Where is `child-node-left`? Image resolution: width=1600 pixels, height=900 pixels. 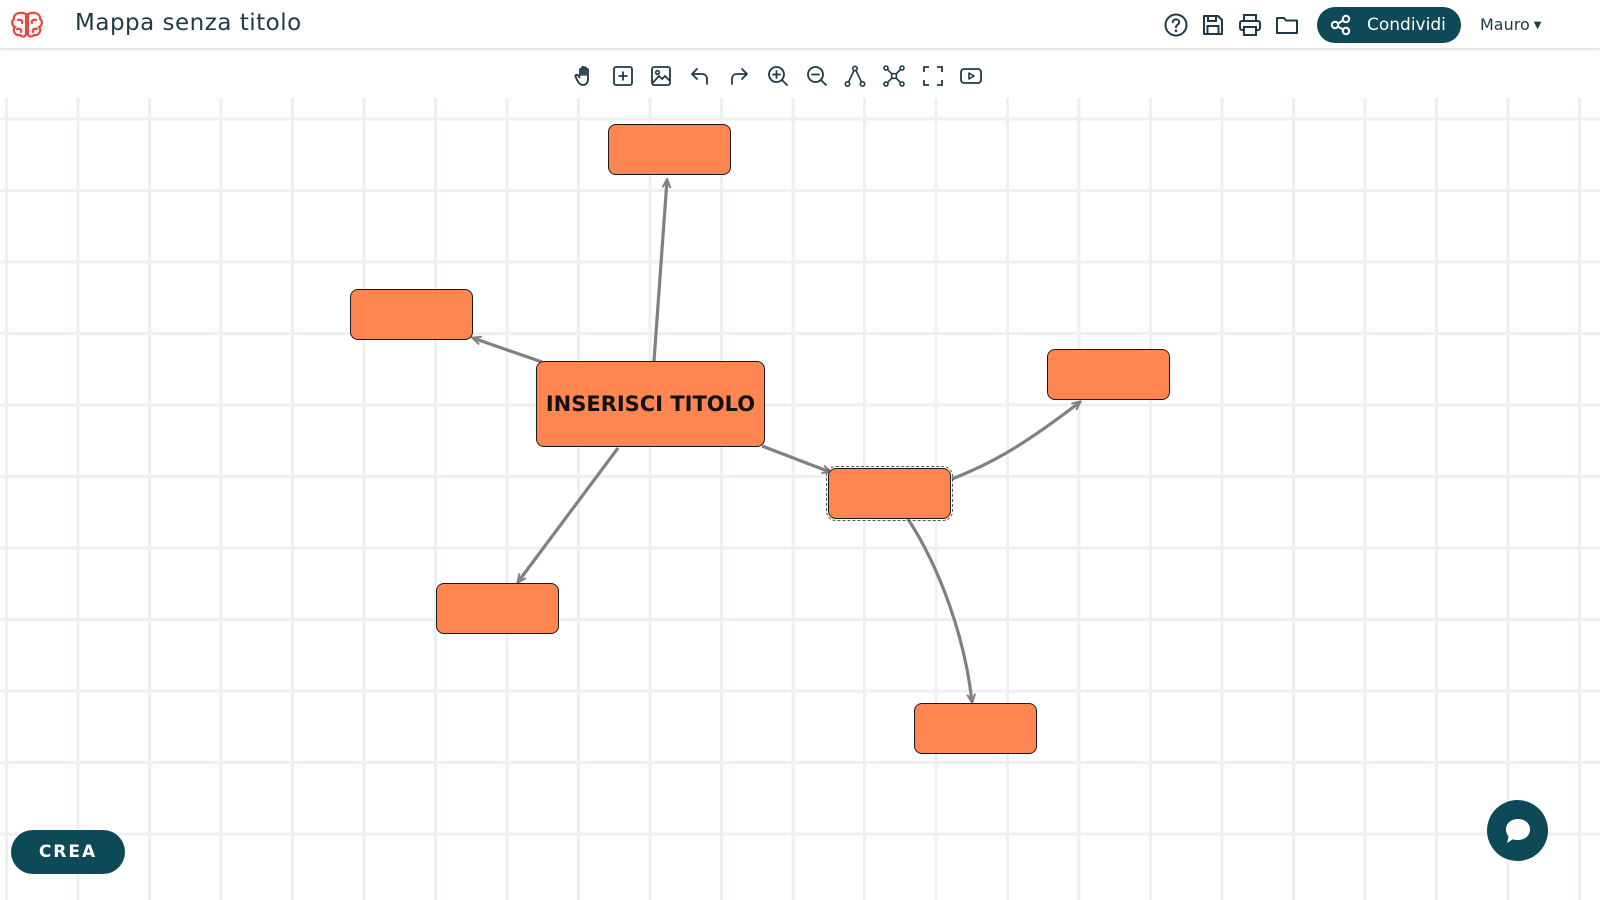 child-node-left is located at coordinates (411, 314).